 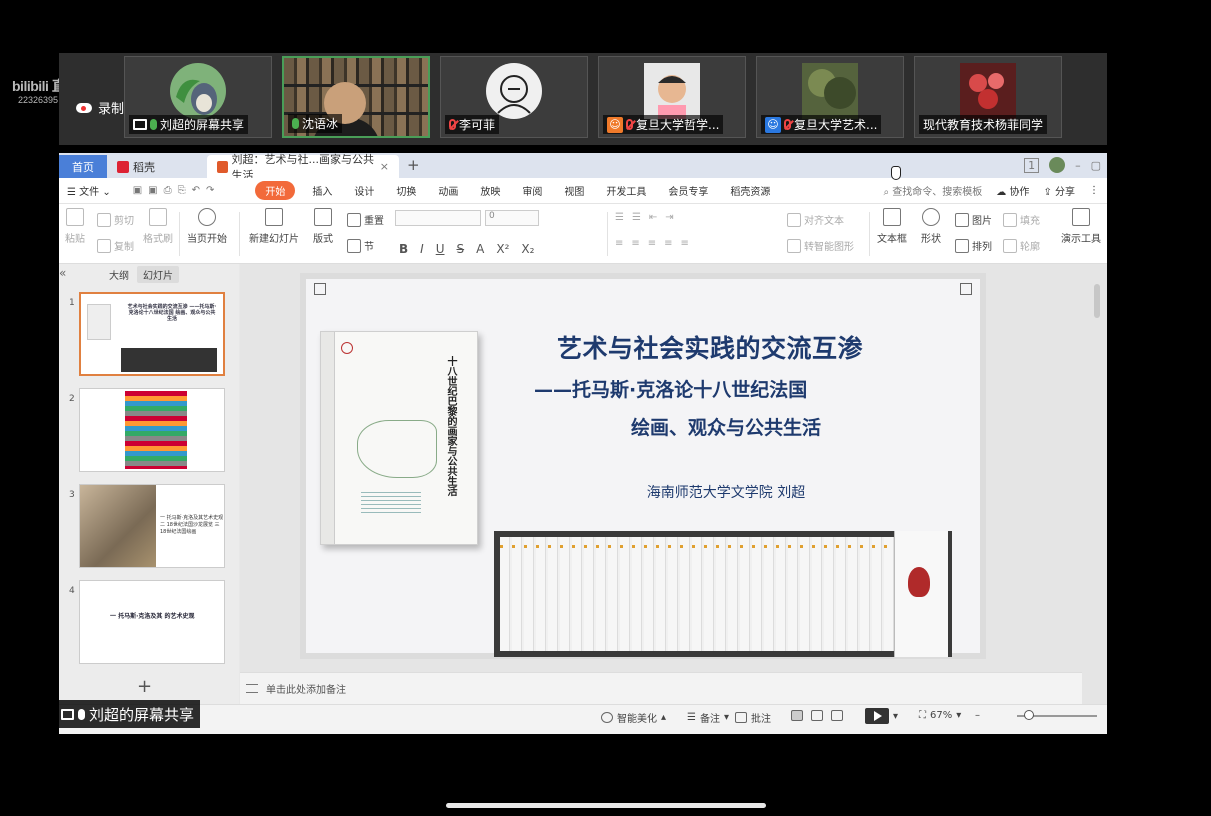 What do you see at coordinates (940, 715) in the screenshot?
I see `fit-window-button: ⛶ 67% ▾` at bounding box center [940, 715].